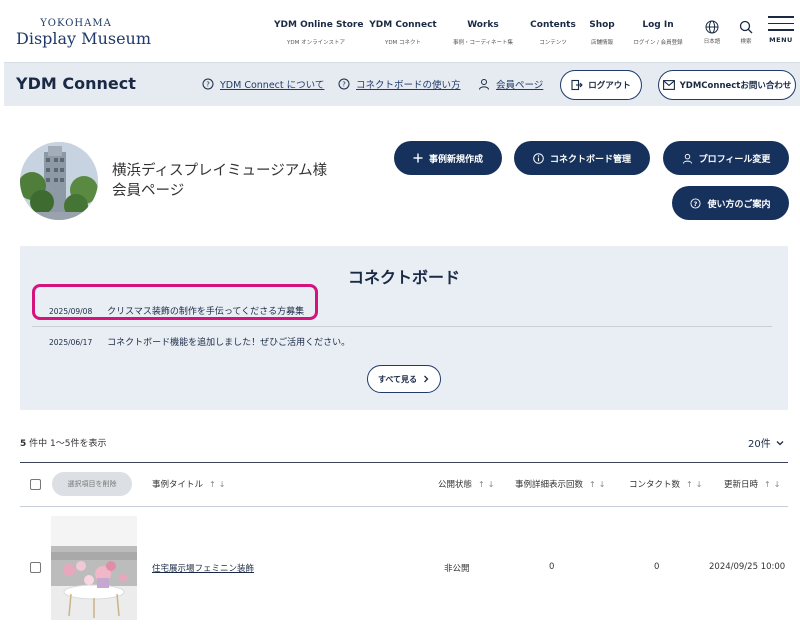 The width and height of the screenshot is (800, 630). I want to click on nav-title: Works, so click(483, 25).